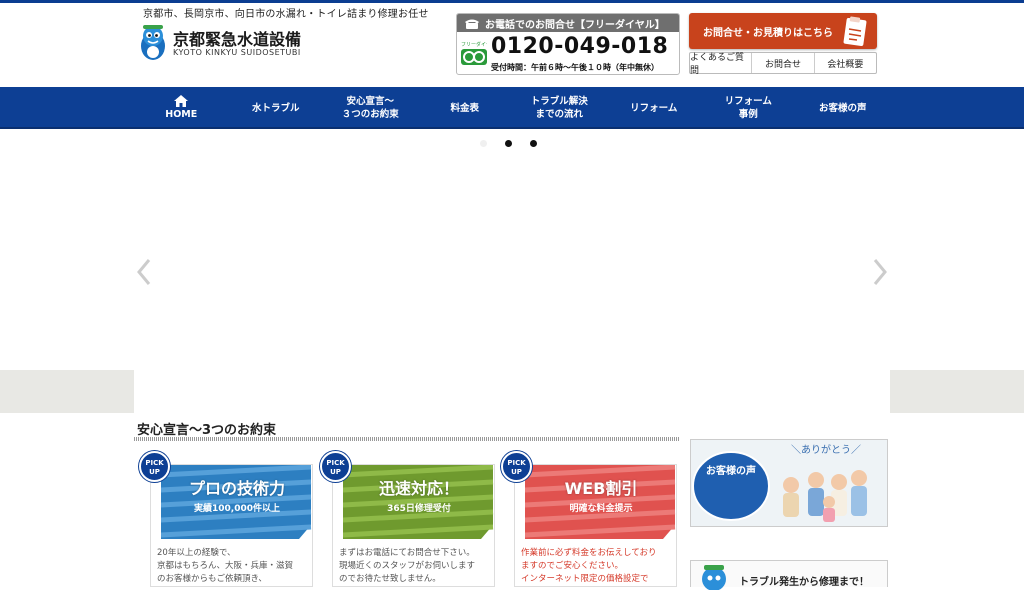  What do you see at coordinates (406, 439) in the screenshot?
I see `section-divider` at bounding box center [406, 439].